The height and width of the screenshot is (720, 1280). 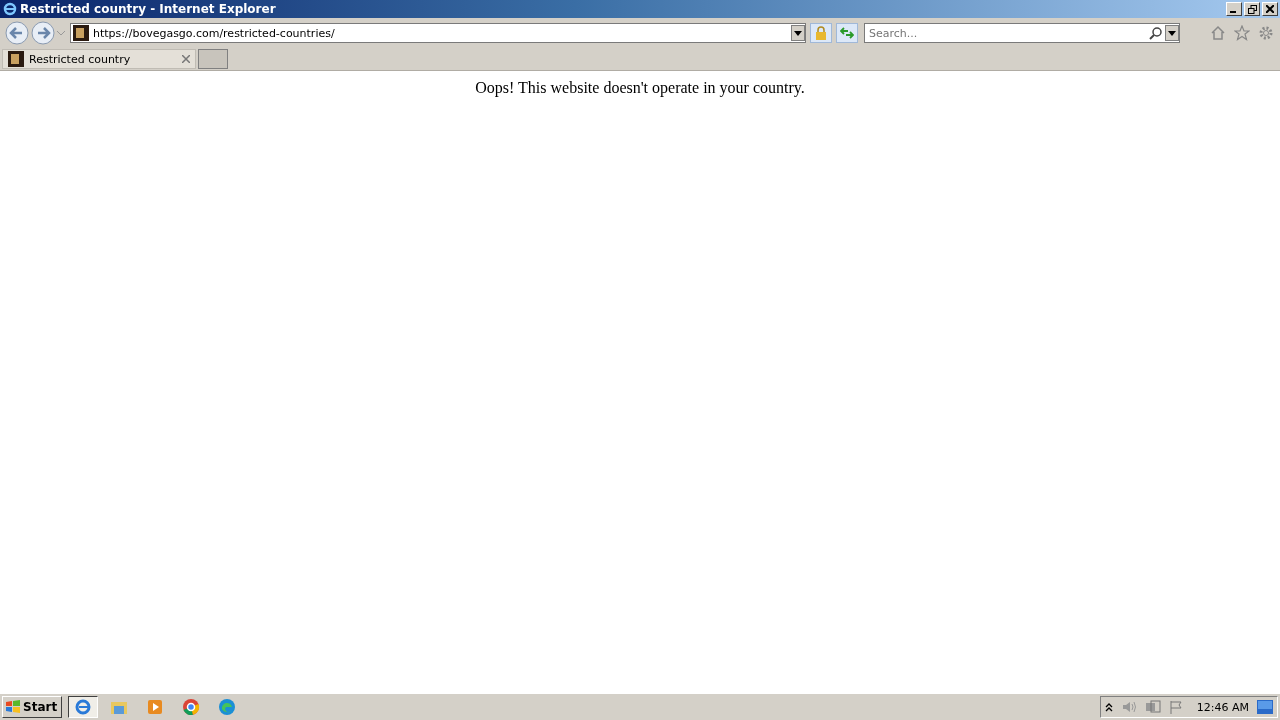 I want to click on restore-icon, so click(x=1252, y=9).